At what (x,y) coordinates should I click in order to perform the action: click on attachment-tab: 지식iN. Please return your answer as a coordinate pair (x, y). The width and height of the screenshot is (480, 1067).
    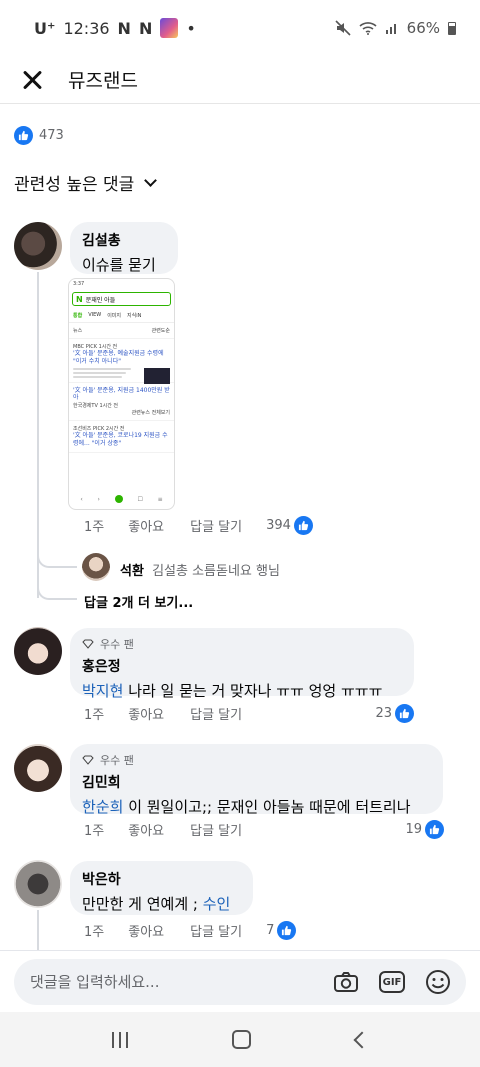
    Looking at the image, I should click on (134, 316).